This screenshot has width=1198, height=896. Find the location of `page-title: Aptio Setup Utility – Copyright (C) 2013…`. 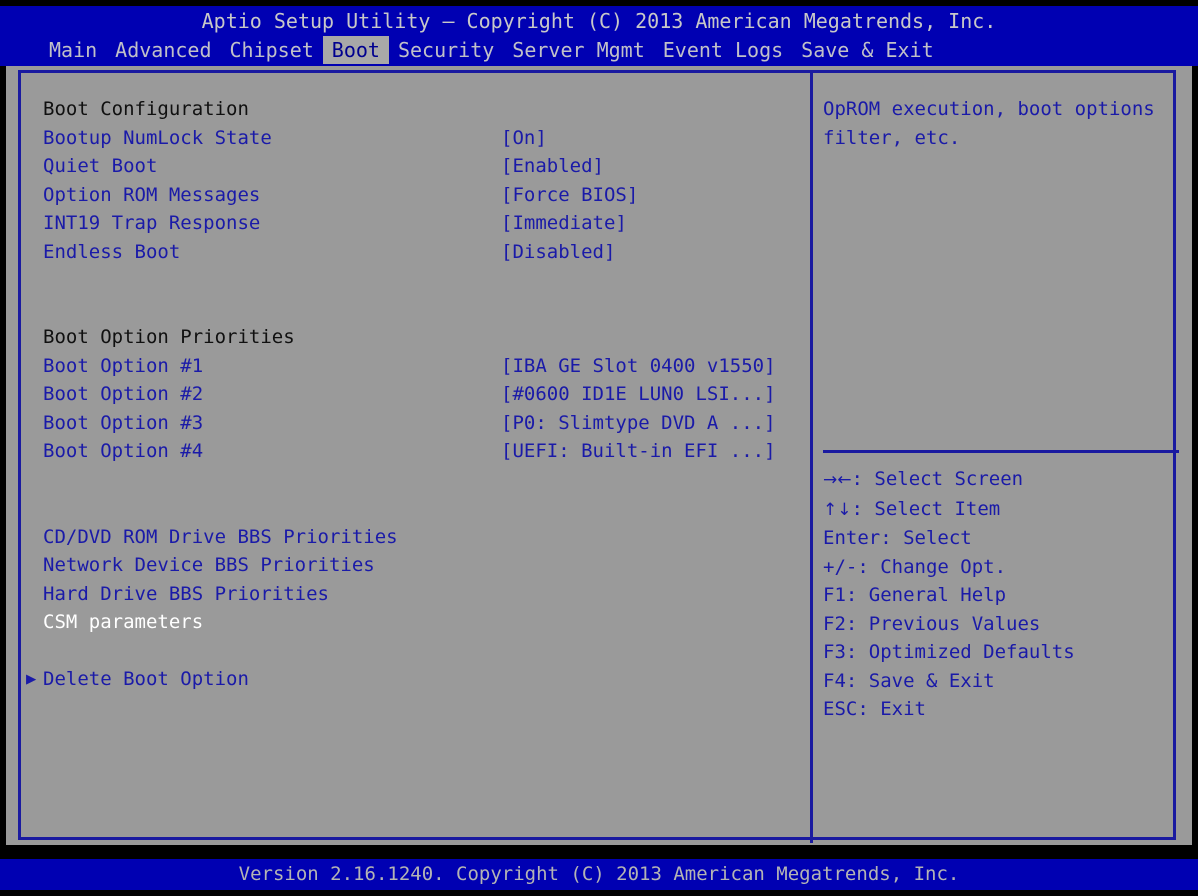

page-title: Aptio Setup Utility – Copyright (C) 2013… is located at coordinates (599, 21).